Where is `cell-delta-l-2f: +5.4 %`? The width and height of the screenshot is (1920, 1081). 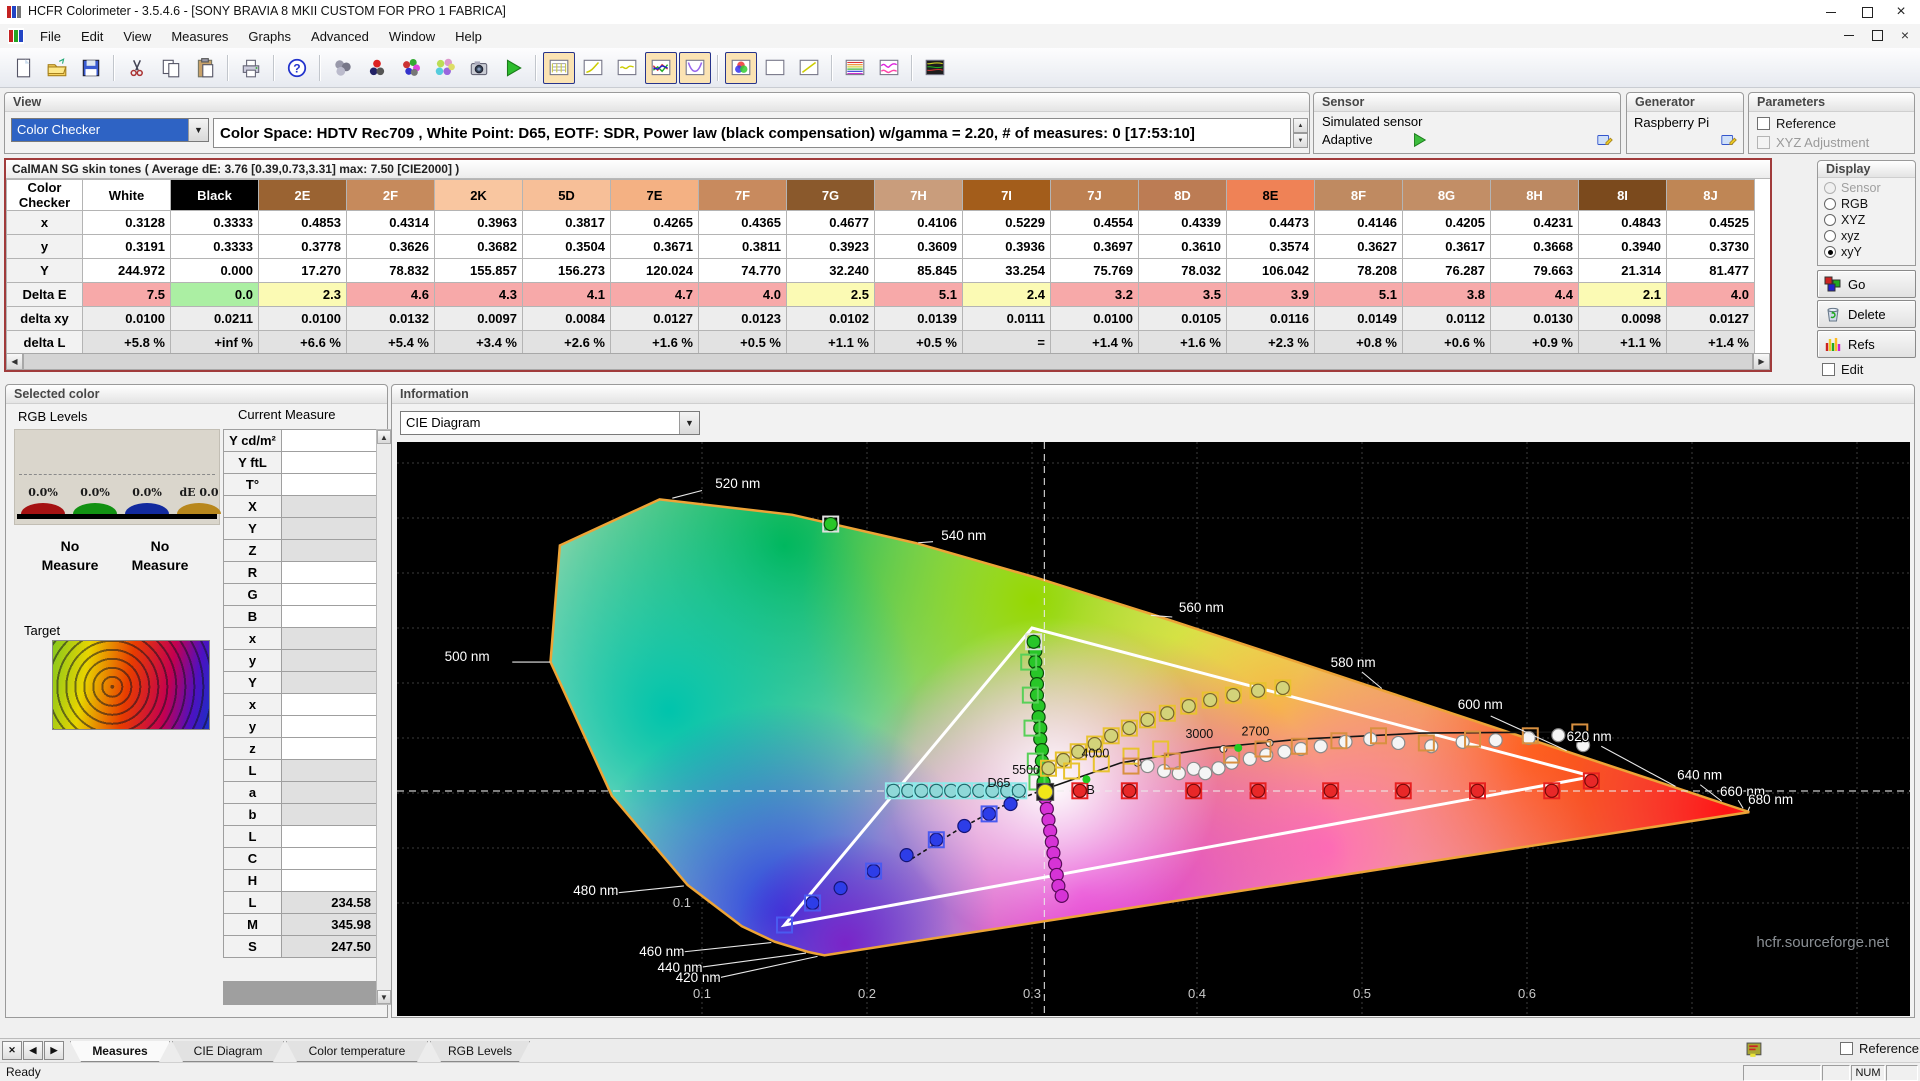
cell-delta-l-2f: +5.4 % is located at coordinates (390, 342).